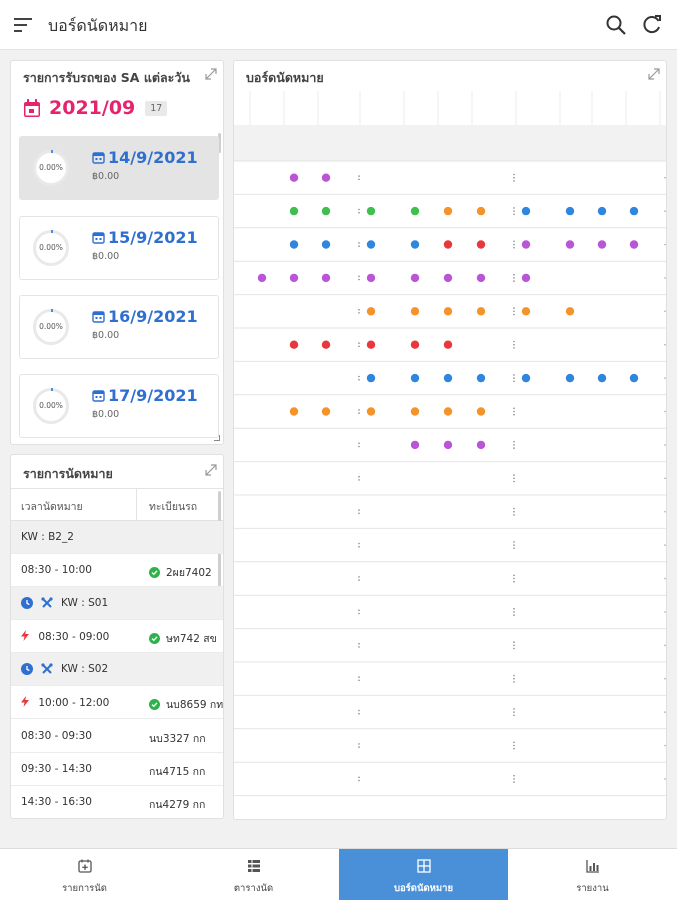  I want to click on table-row: 14:30 - 16:30 กน4279 กก, so click(117, 802).